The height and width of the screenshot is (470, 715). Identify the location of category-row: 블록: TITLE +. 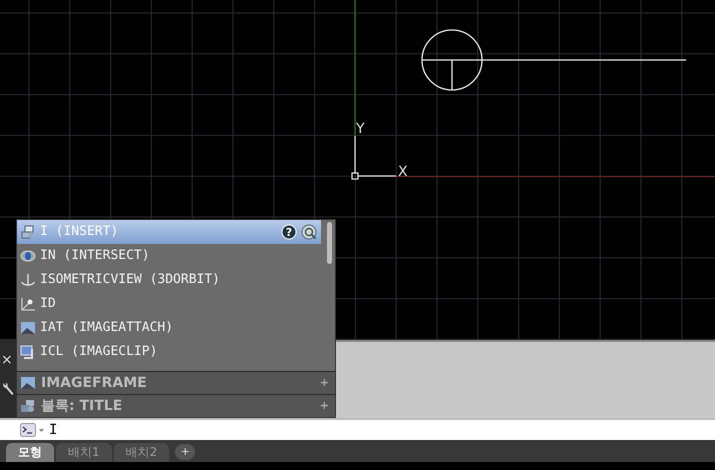
(176, 405).